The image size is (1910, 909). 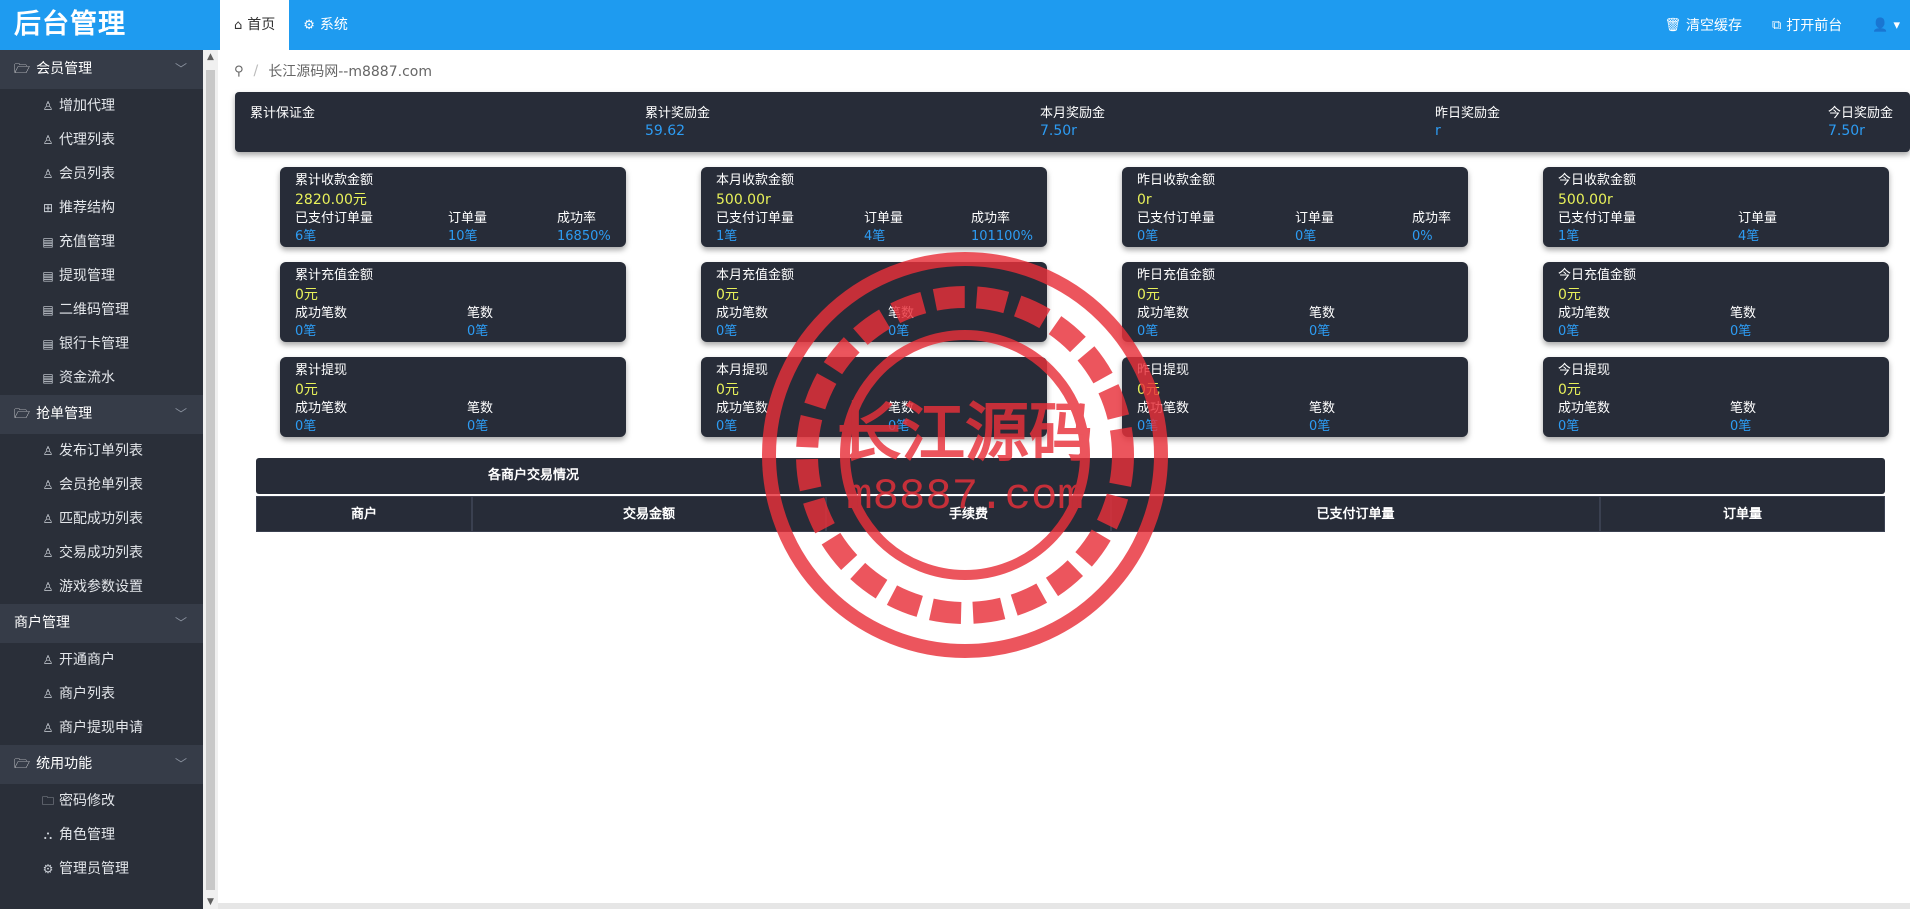 I want to click on summary-label: 累计奖励金, so click(x=678, y=113).